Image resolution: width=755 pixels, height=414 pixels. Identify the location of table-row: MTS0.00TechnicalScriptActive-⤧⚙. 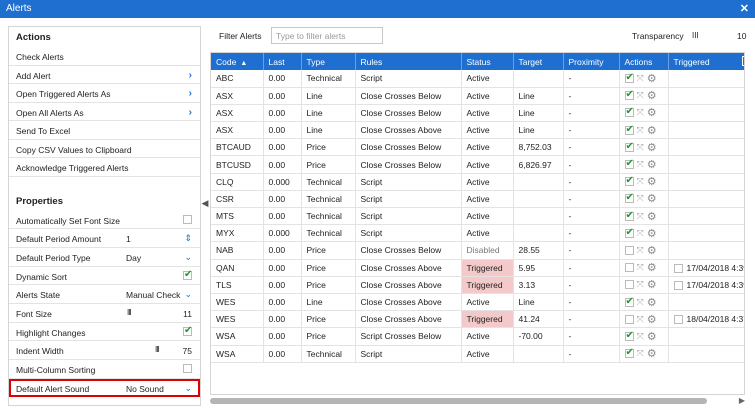
(477, 216).